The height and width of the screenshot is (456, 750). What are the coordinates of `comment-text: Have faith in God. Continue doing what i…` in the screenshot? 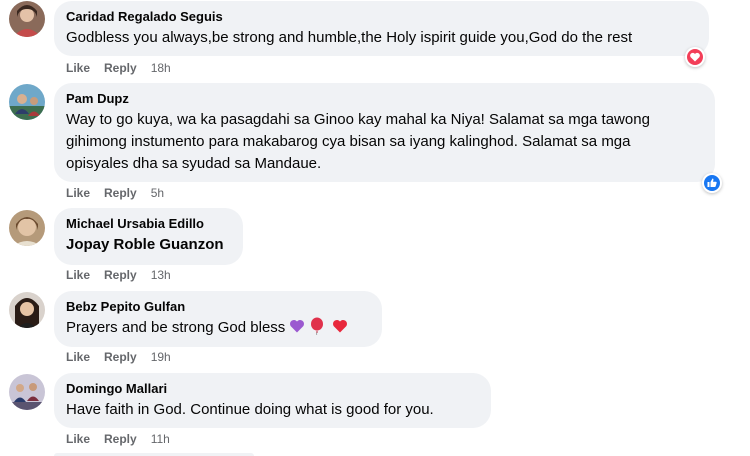 It's located at (250, 409).